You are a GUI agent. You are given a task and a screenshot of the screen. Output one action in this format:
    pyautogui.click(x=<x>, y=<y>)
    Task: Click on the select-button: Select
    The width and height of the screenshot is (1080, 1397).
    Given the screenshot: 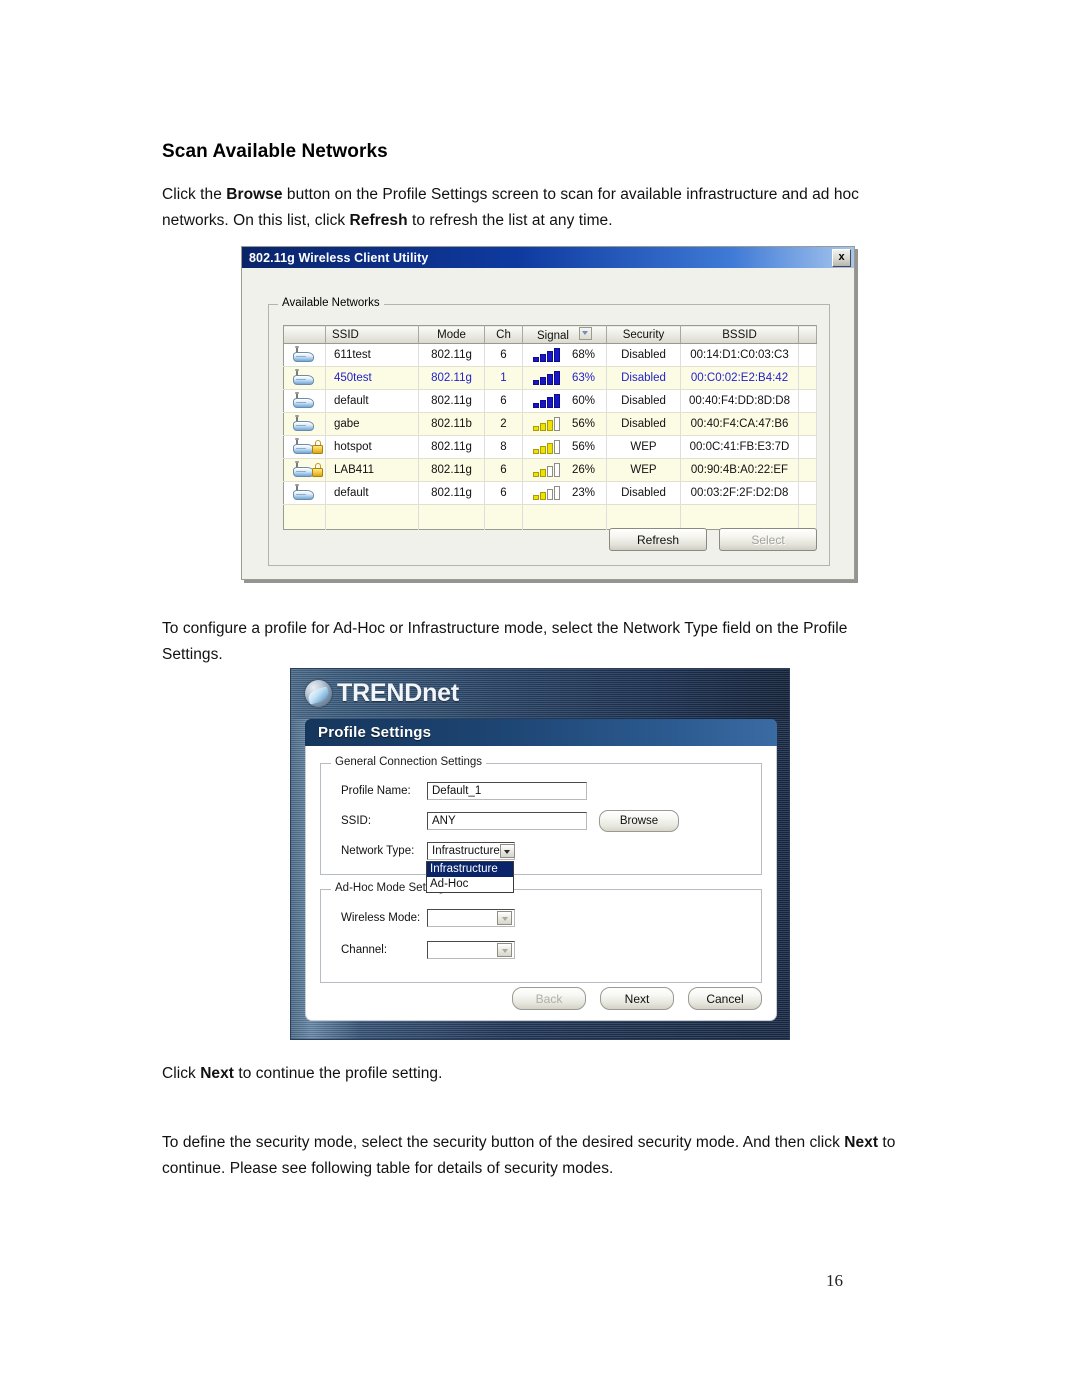 What is the action you would take?
    pyautogui.click(x=768, y=539)
    